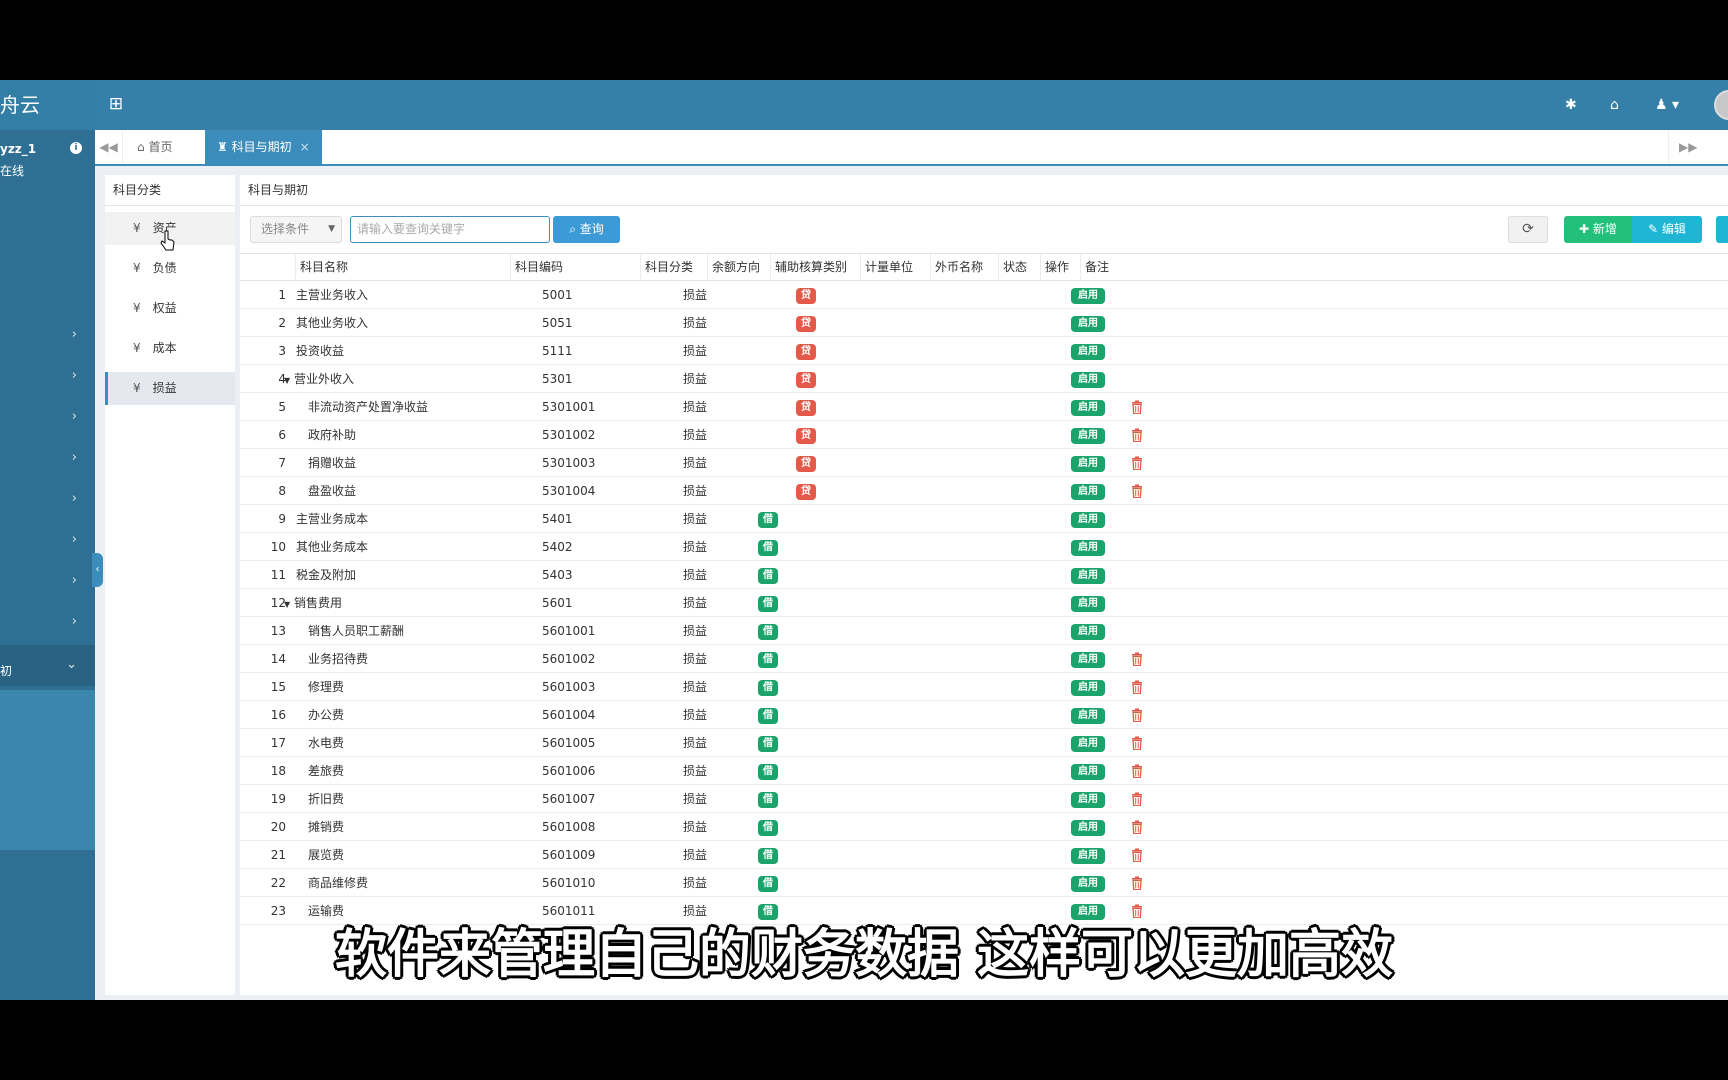  Describe the element at coordinates (76, 148) in the screenshot. I see `info-icon: i` at that location.